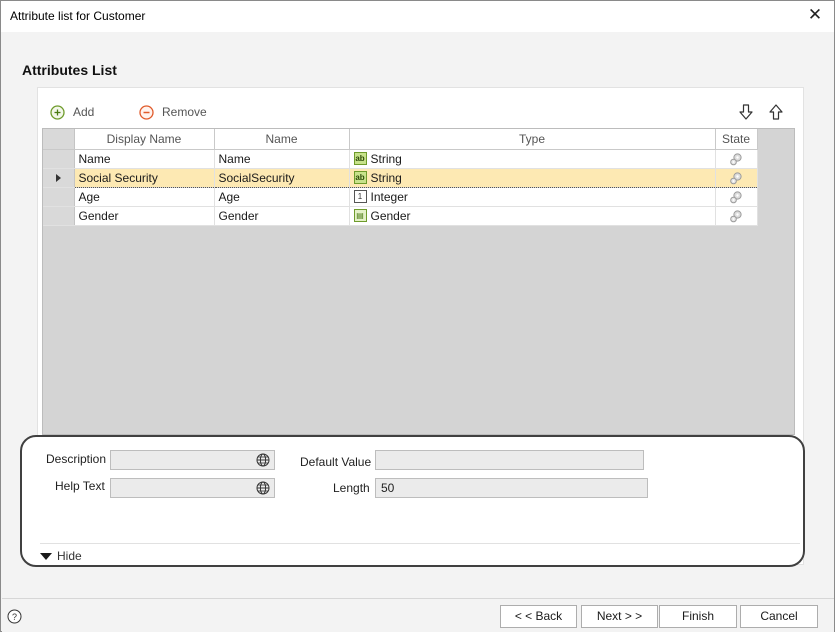 The width and height of the screenshot is (835, 632). I want to click on add-icon, so click(57, 112).